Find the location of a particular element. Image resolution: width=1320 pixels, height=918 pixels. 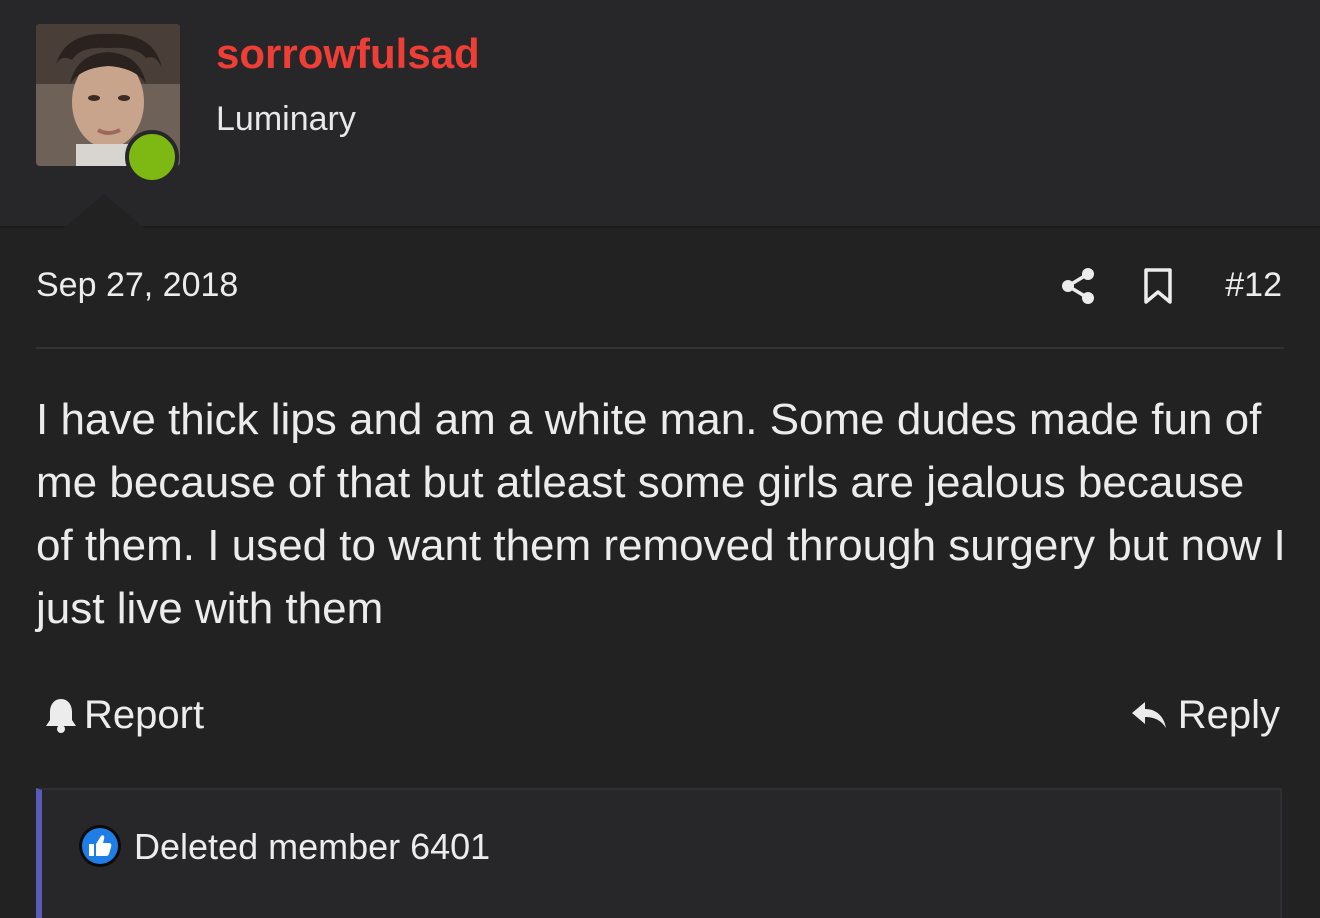

share-icon is located at coordinates (1078, 286).